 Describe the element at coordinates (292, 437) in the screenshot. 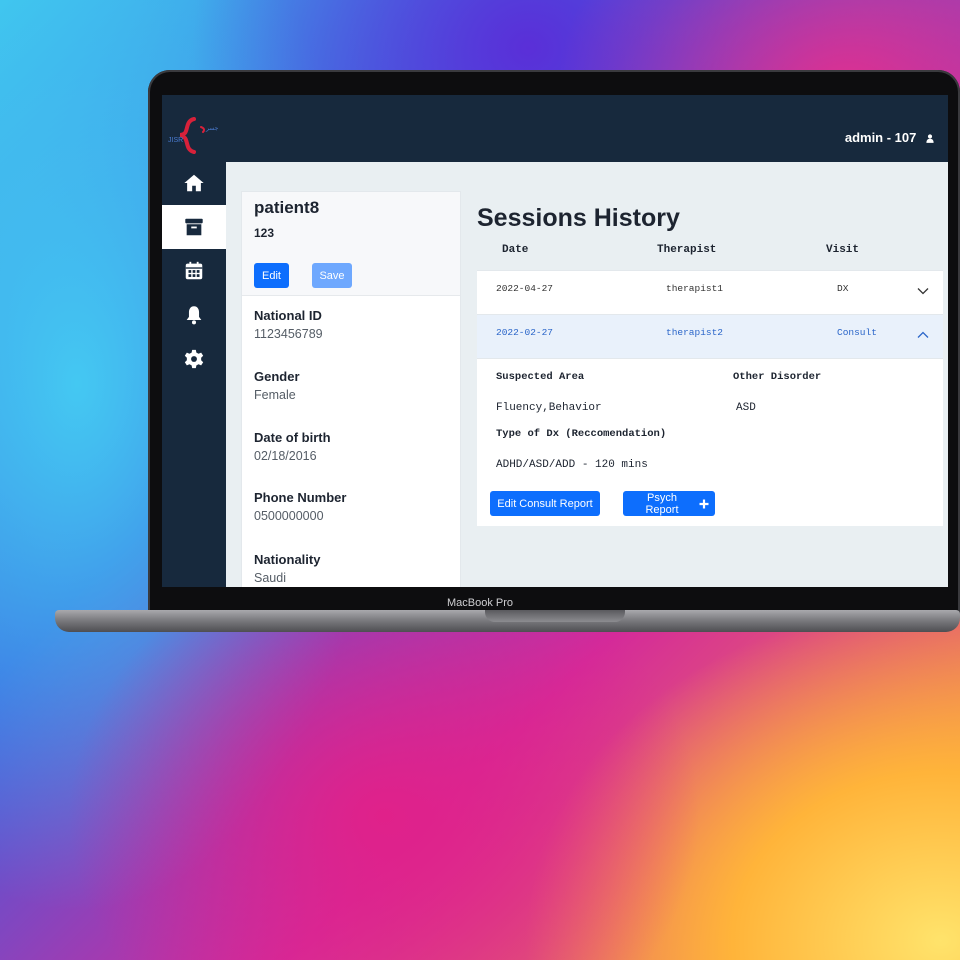

I see `field-label: Date of birth` at that location.